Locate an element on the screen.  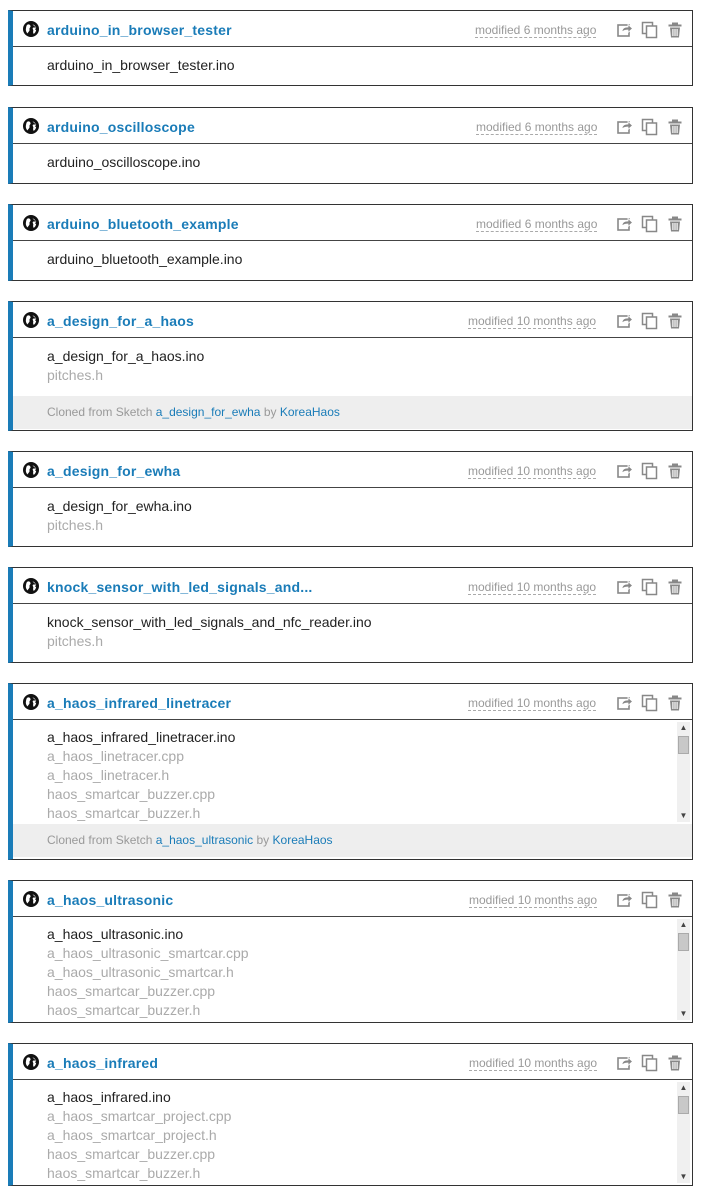
sketch-title-link: a_haos_infrared_linetracer is located at coordinates (139, 703).